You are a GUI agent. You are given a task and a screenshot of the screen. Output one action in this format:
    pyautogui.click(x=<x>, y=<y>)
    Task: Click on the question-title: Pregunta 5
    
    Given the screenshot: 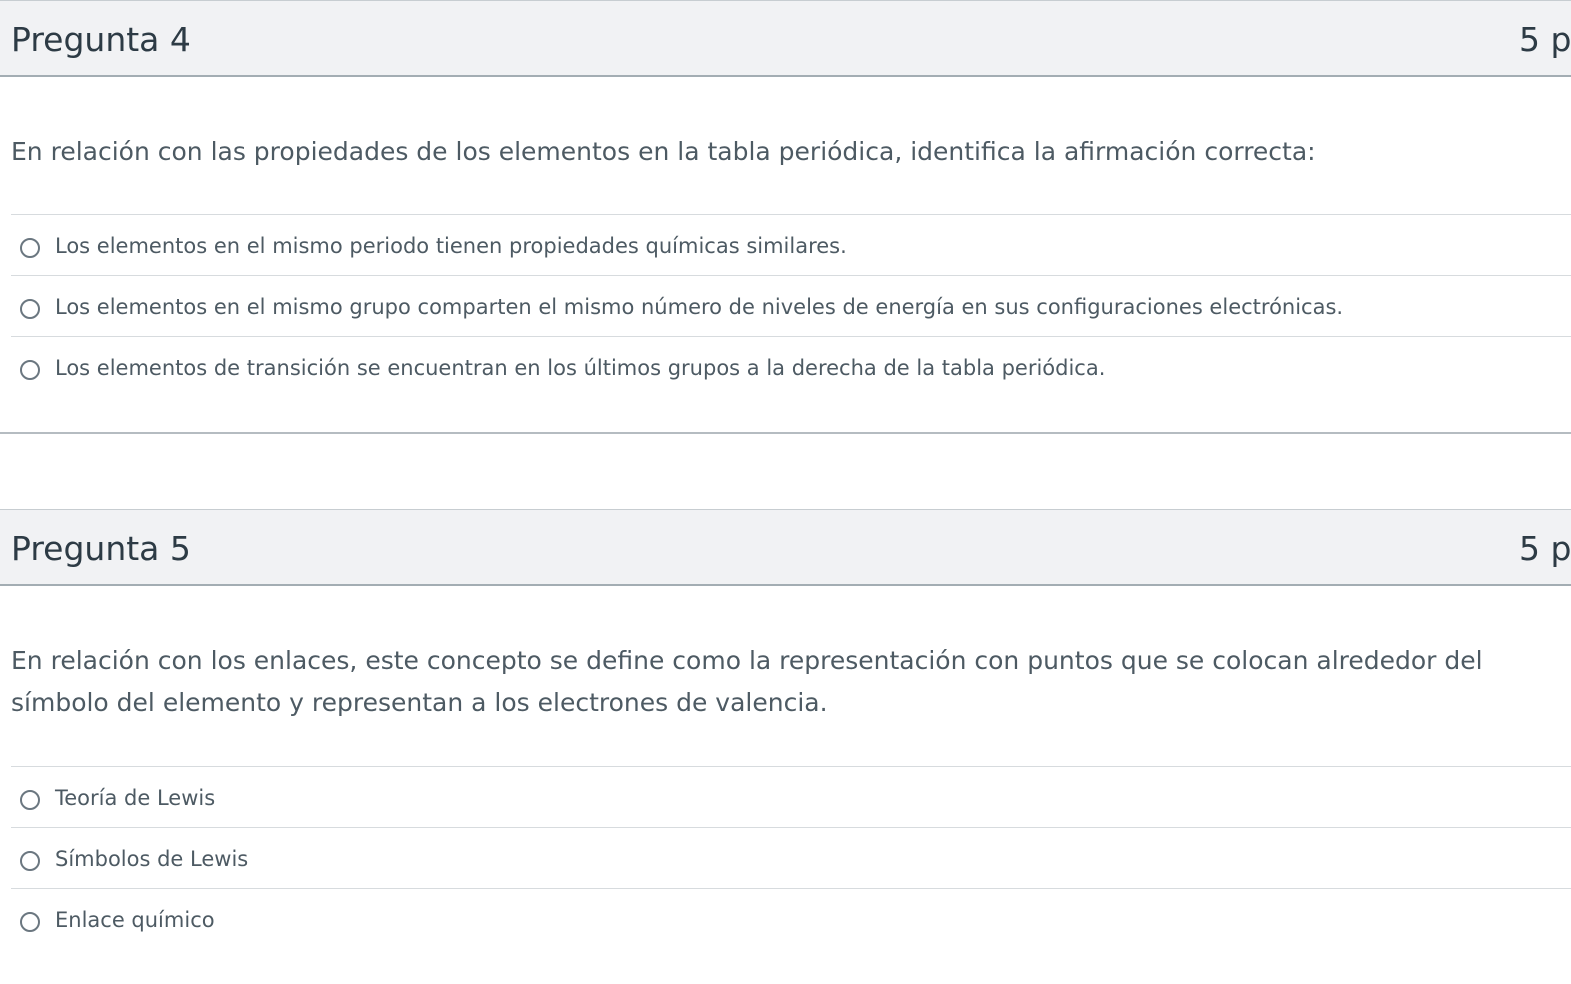 What is the action you would take?
    pyautogui.click(x=101, y=548)
    